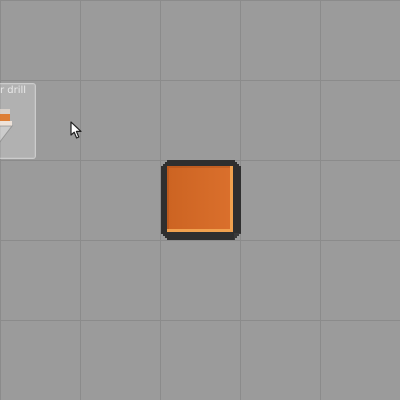 The width and height of the screenshot is (400, 400). What do you see at coordinates (237, 236) in the screenshot?
I see `drill-block-corner-shadow` at bounding box center [237, 236].